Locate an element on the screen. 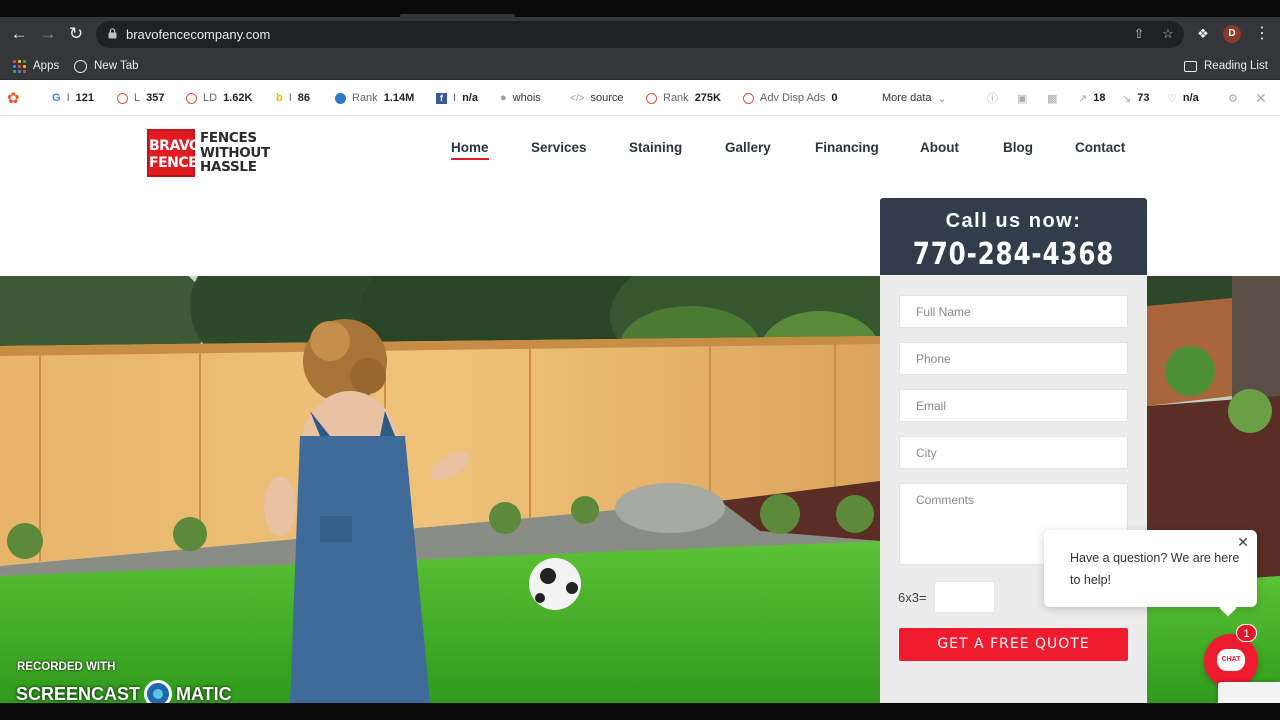 Image resolution: width=1280 pixels, height=720 pixels. nav-blog: Blog is located at coordinates (1018, 150).